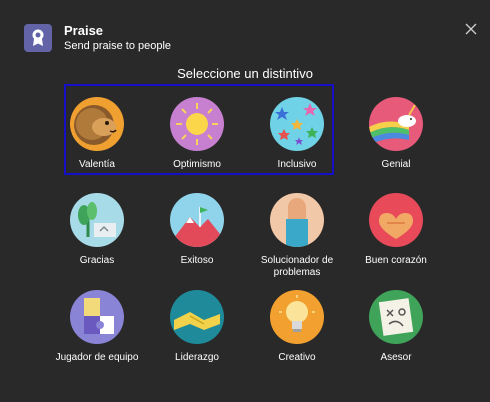  Describe the element at coordinates (38, 38) in the screenshot. I see `praise-app-icon` at that location.